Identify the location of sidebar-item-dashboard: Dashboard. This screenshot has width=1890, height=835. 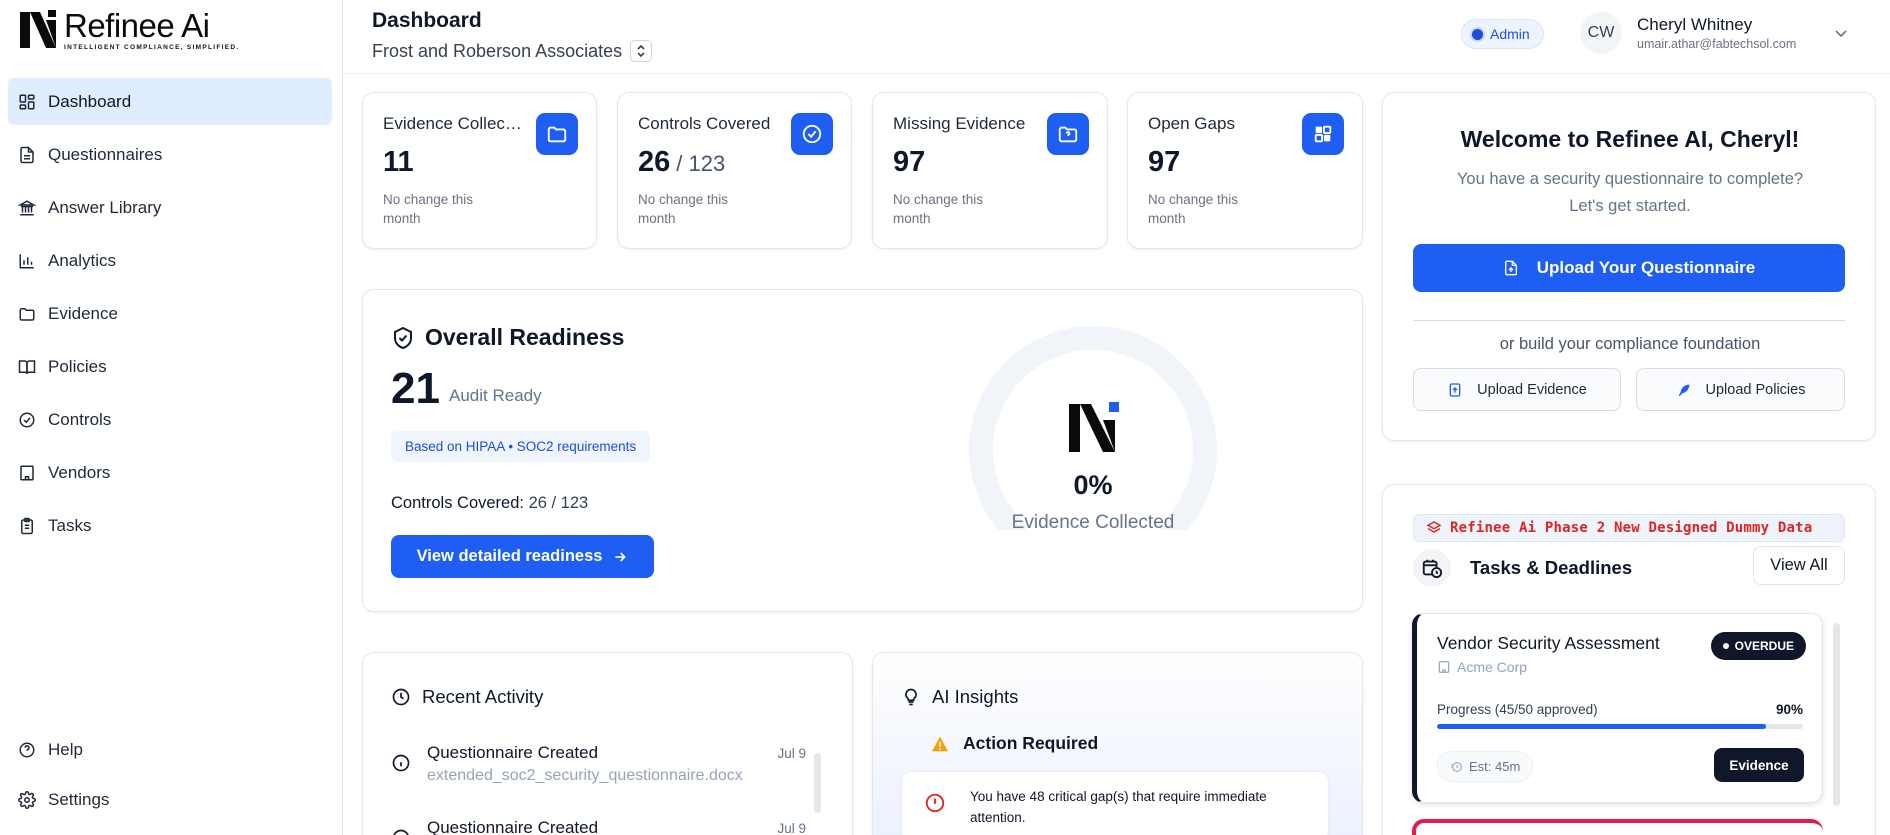
(170, 101).